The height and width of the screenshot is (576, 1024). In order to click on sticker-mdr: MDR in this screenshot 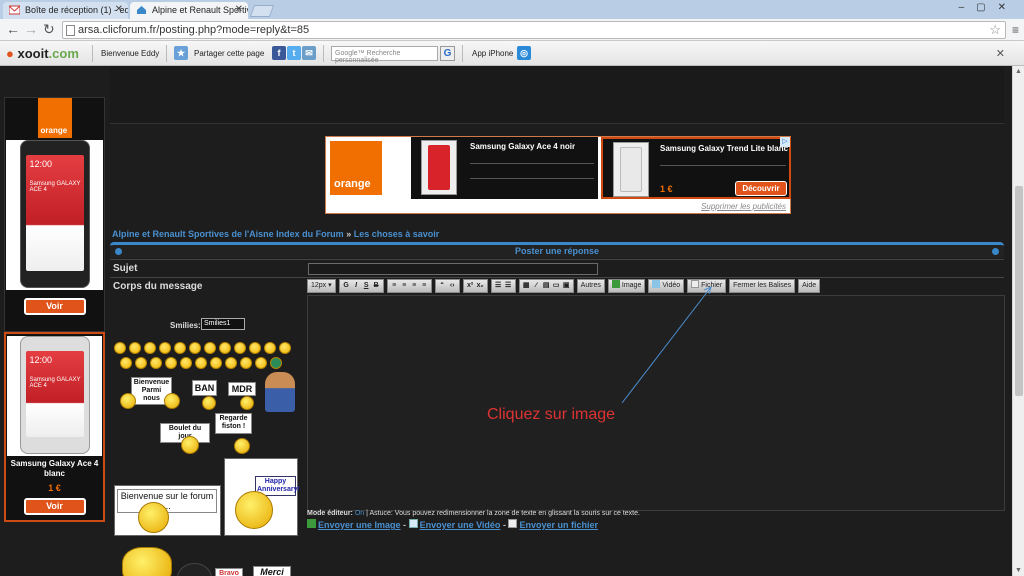, I will do `click(242, 389)`.